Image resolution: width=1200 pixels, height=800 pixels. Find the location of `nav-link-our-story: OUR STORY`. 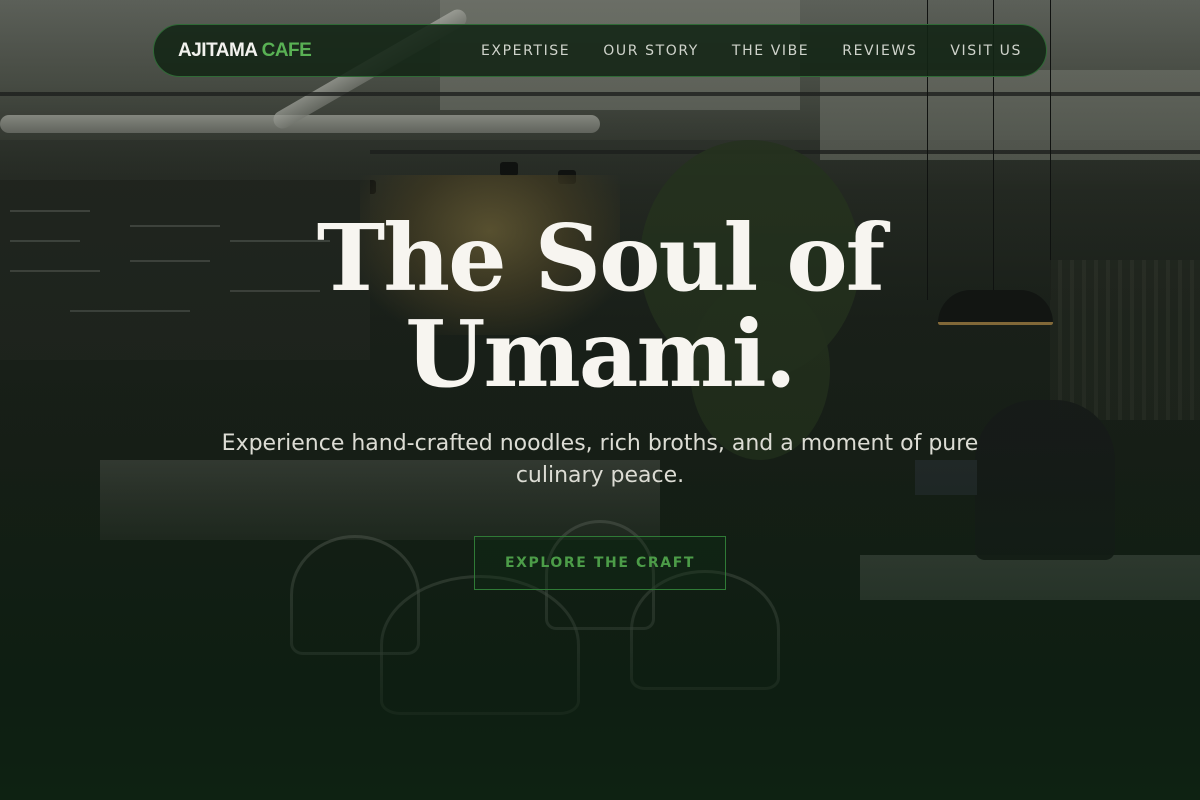

nav-link-our-story: OUR STORY is located at coordinates (651, 51).